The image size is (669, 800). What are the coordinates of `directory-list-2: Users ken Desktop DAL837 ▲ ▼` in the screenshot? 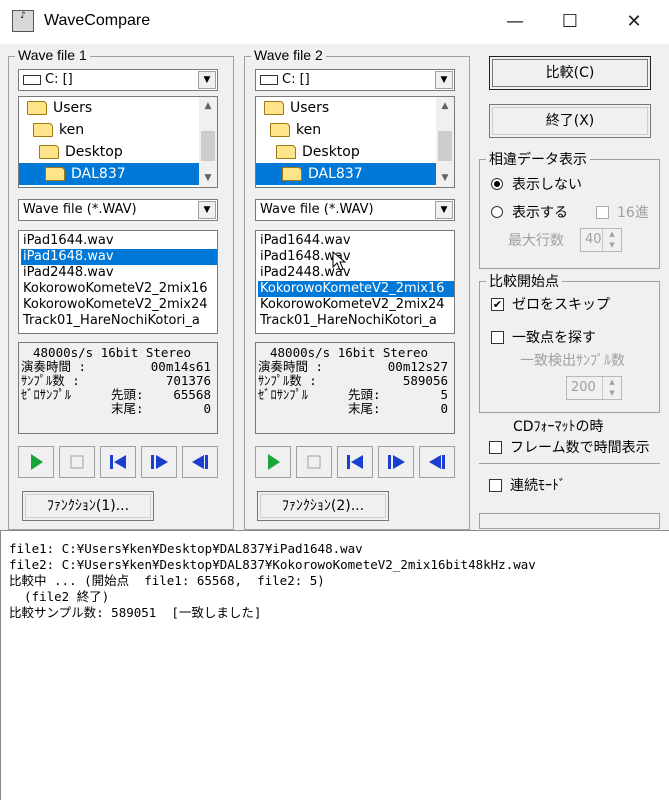 It's located at (355, 142).